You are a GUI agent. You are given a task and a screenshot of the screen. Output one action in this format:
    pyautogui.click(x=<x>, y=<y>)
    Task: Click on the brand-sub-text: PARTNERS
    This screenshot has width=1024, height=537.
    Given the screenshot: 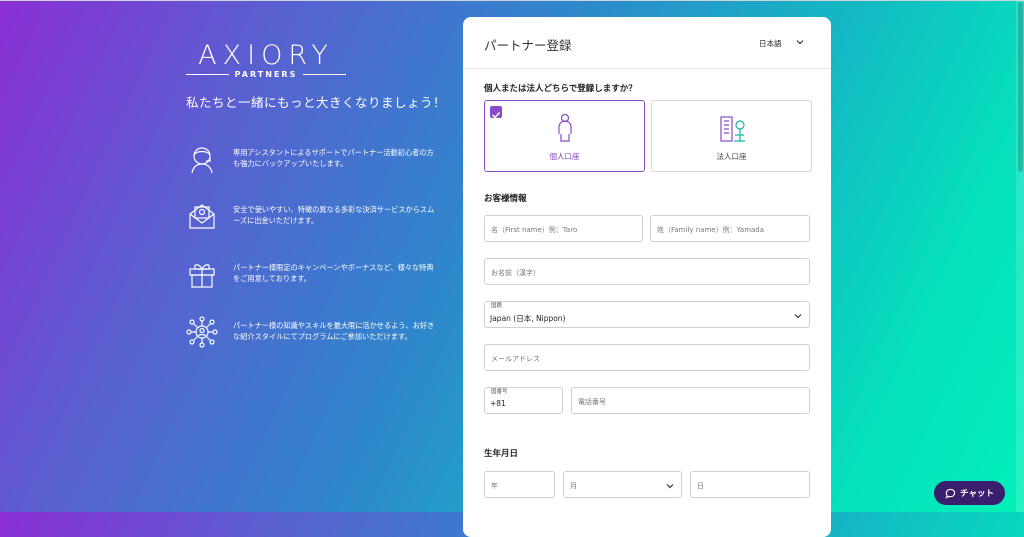 What is the action you would take?
    pyautogui.click(x=266, y=74)
    